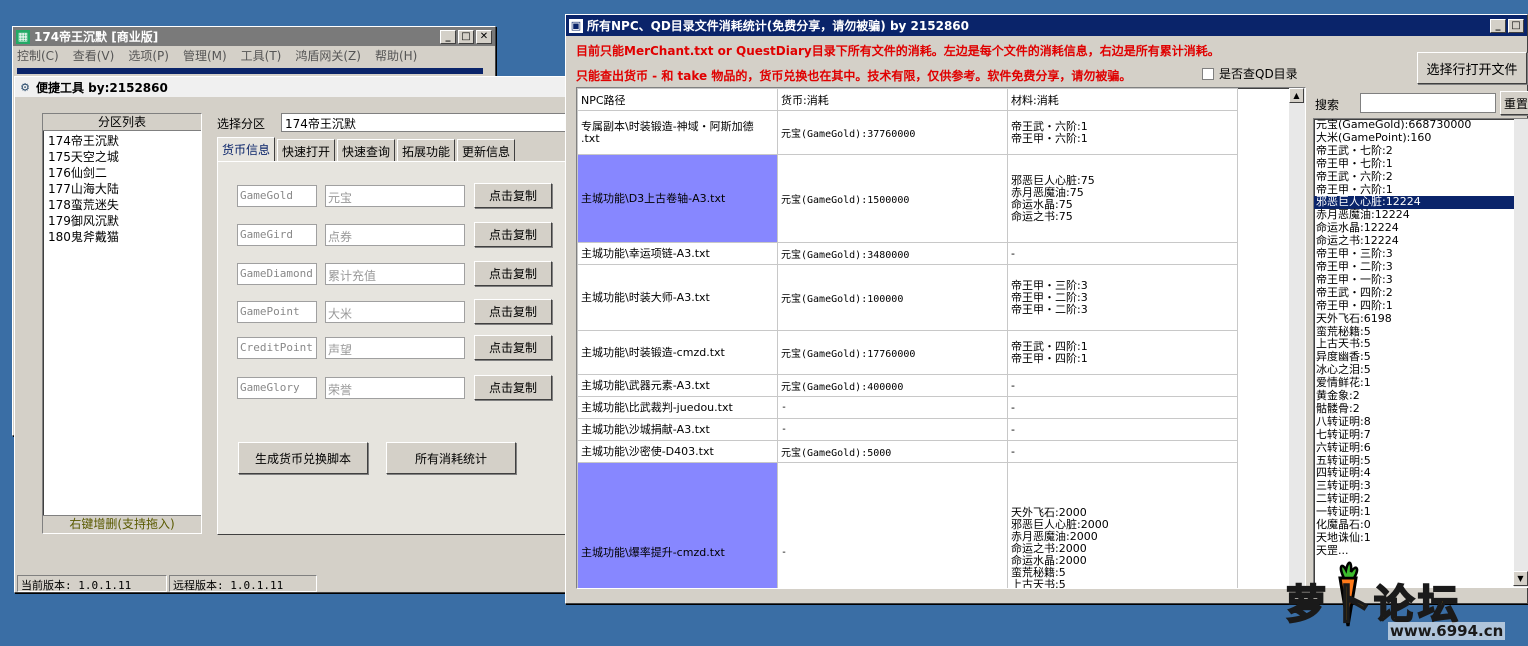 This screenshot has height=646, width=1528. What do you see at coordinates (892, 385) in the screenshot?
I see `row-currency: 元宝(GameGold):400000` at bounding box center [892, 385].